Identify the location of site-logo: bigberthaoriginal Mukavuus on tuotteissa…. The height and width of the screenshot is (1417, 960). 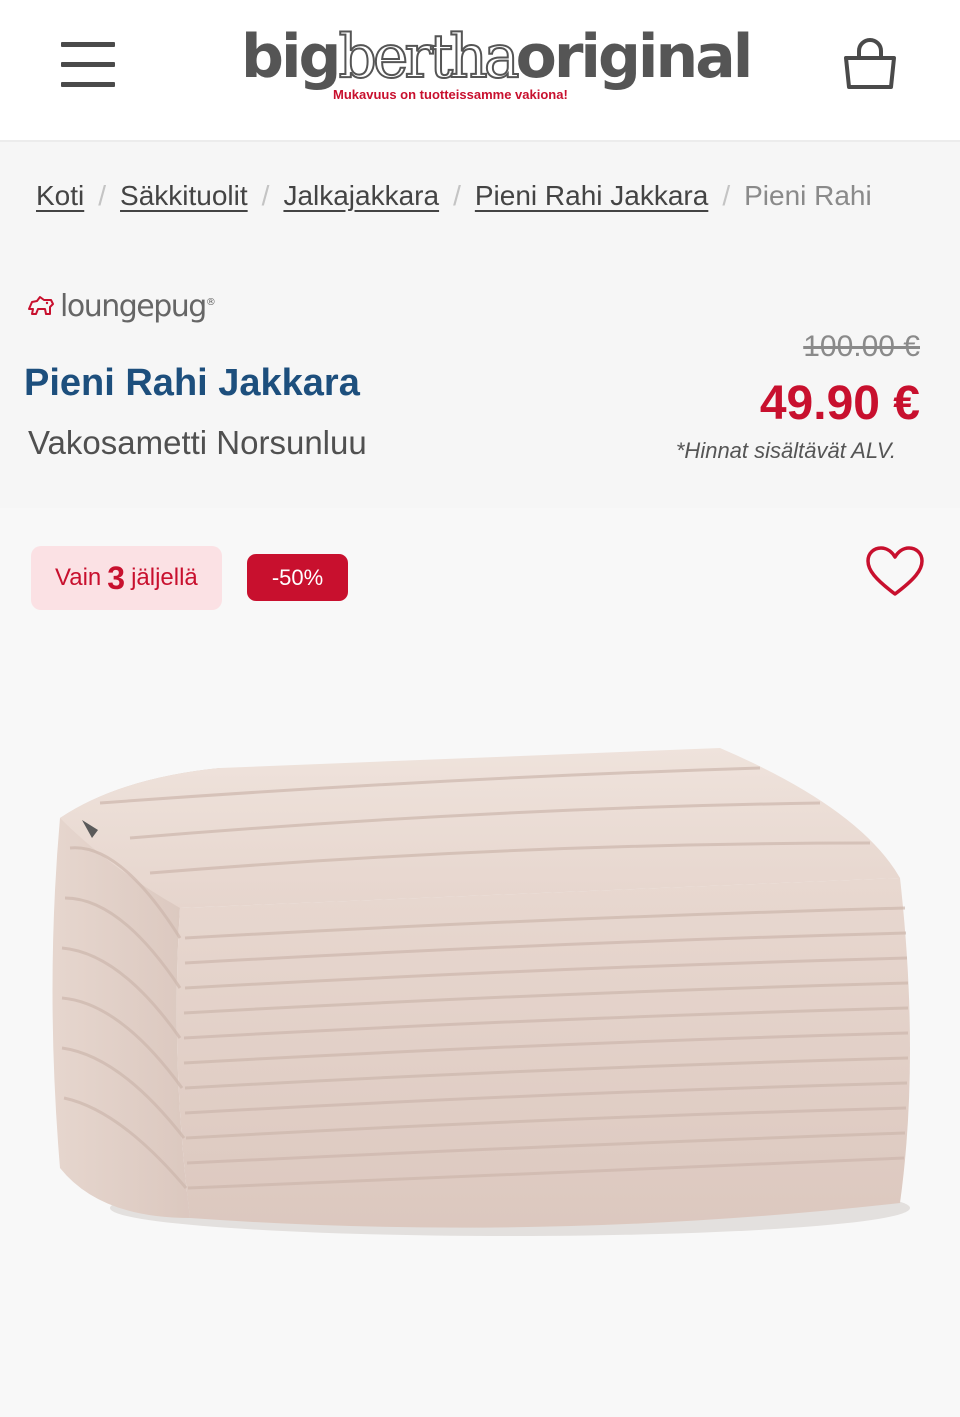
(497, 66).